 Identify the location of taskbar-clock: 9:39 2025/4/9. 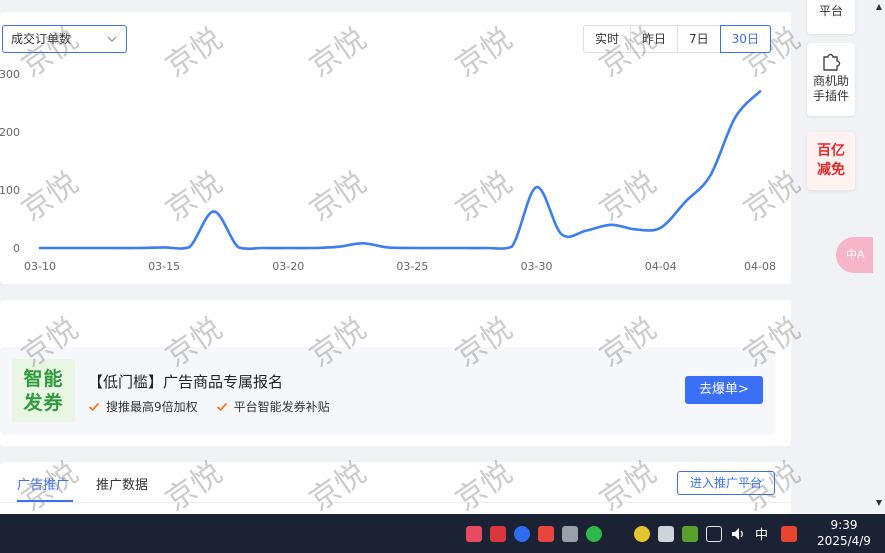
(844, 533).